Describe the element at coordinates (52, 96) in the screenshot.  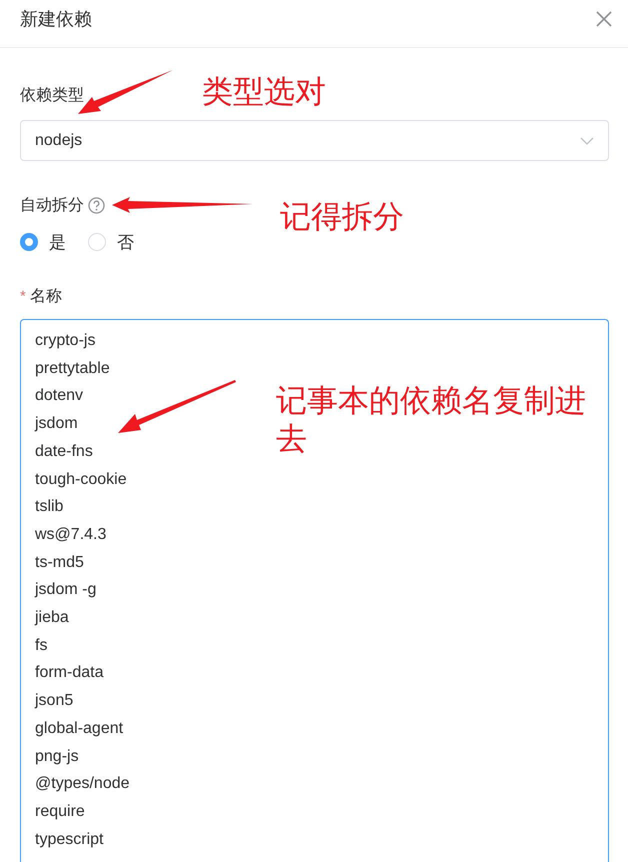
I see `field-label: 依赖类型` at that location.